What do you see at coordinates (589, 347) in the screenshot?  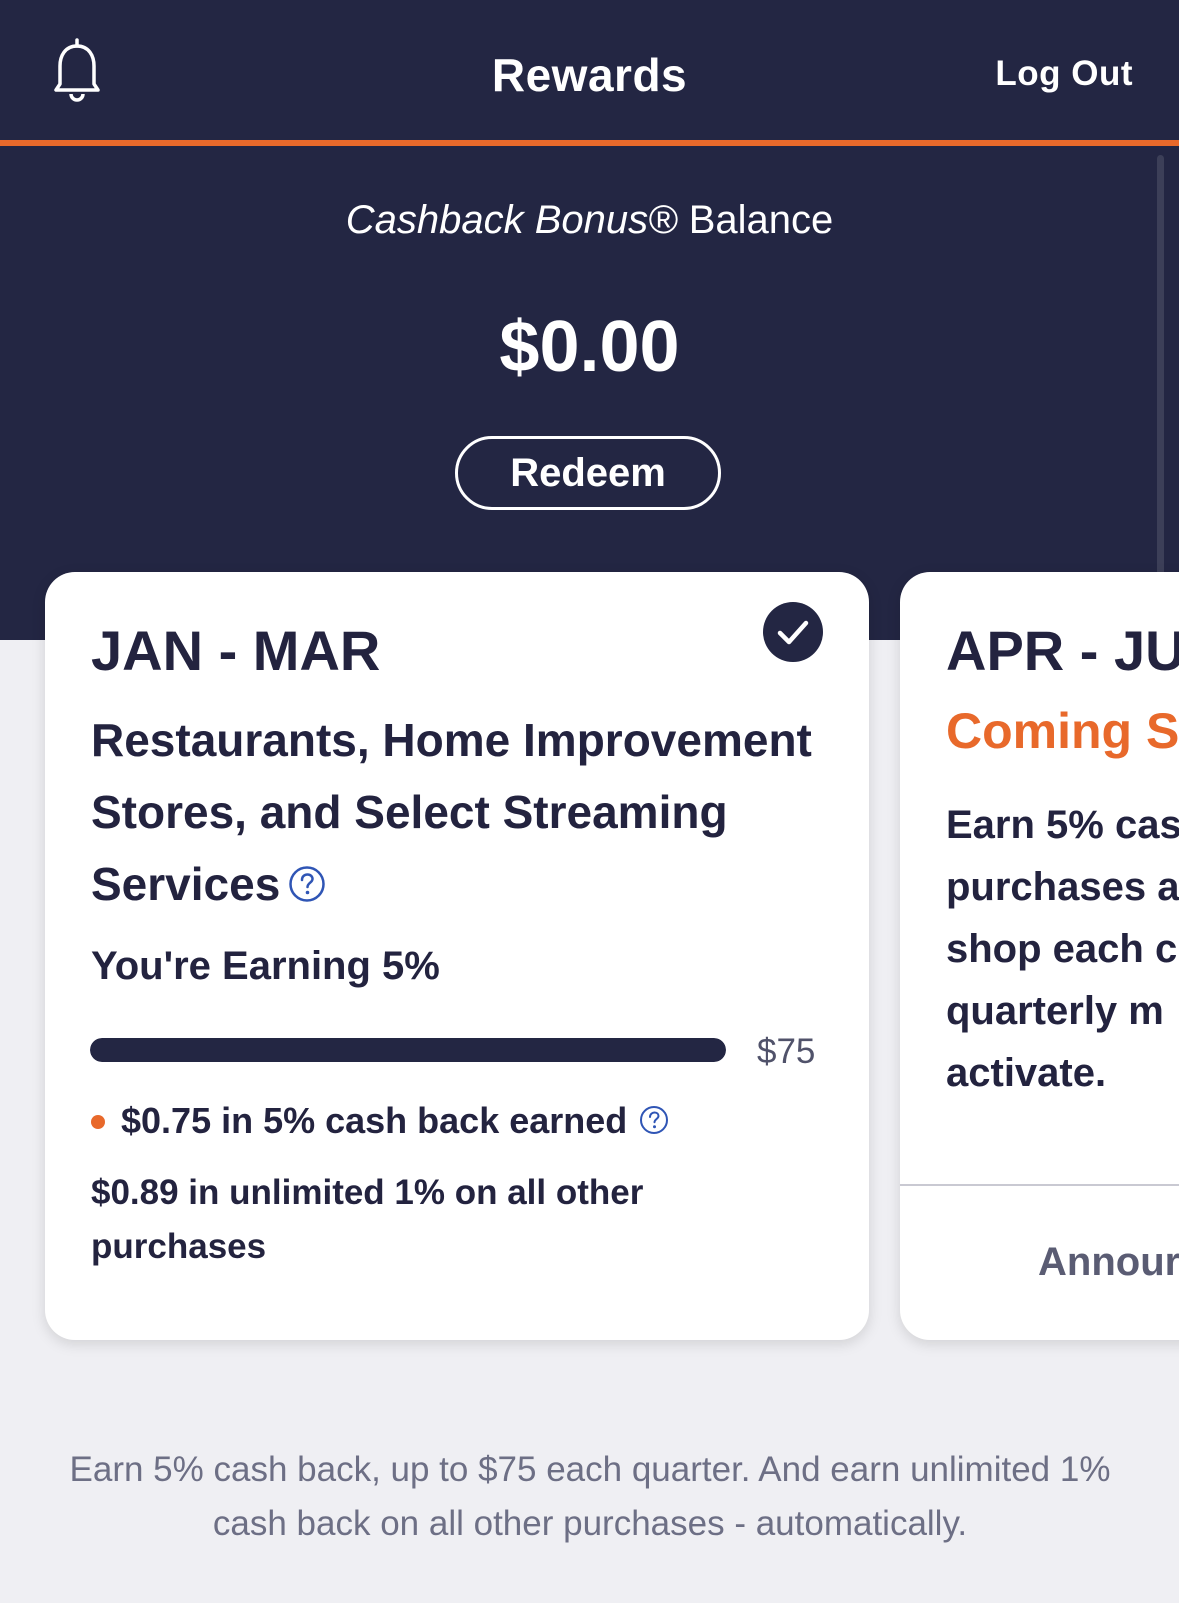 I see `balance-amount: $0.00` at bounding box center [589, 347].